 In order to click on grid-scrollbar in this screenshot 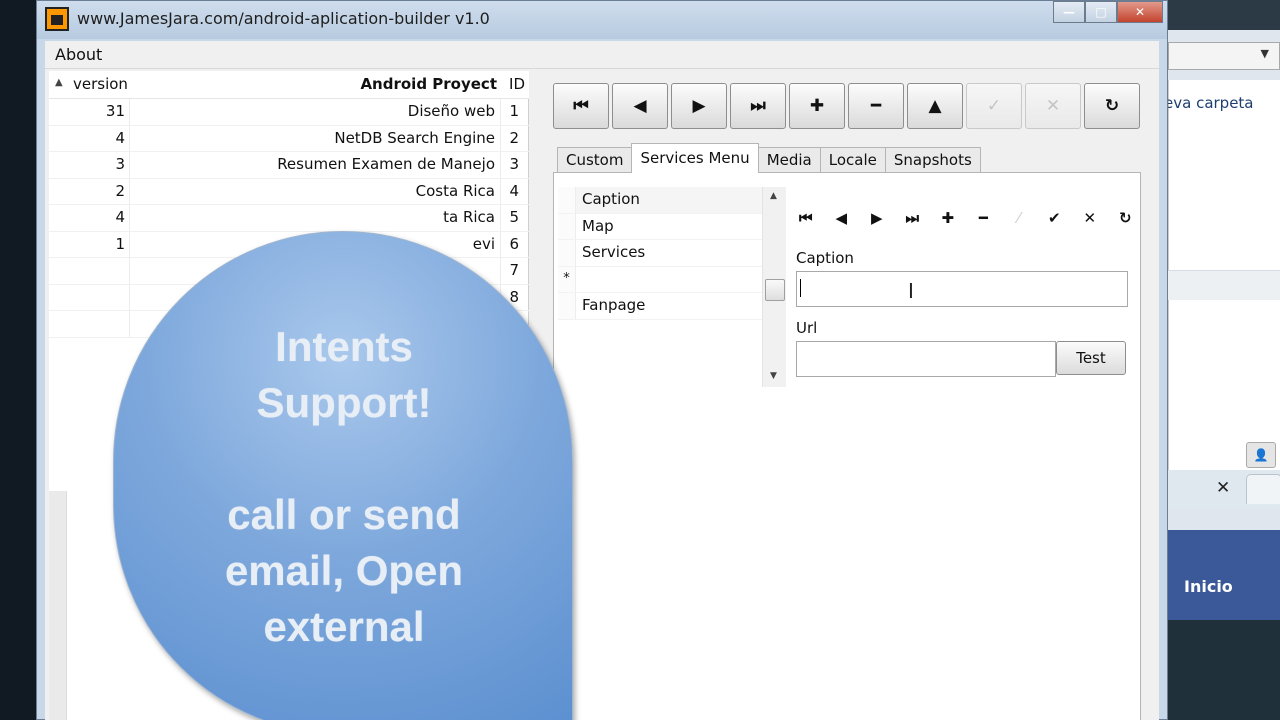, I will do `click(58, 605)`.